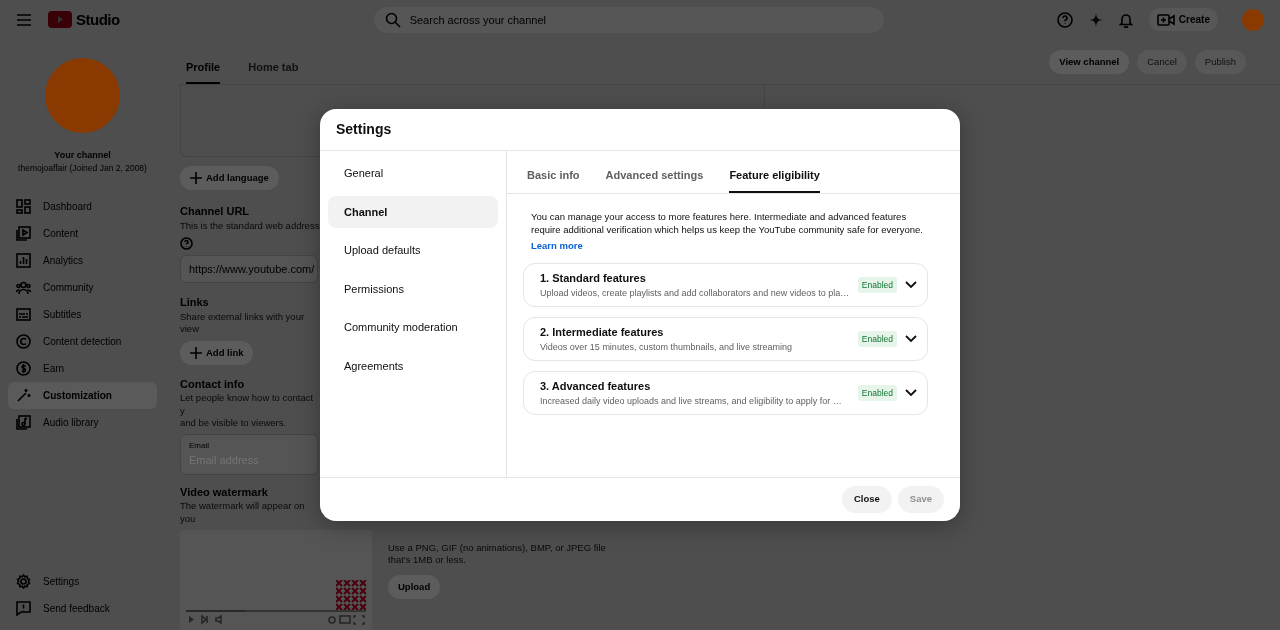 The image size is (1280, 630). Describe the element at coordinates (82, 608) in the screenshot. I see `nav-item: Send feedback` at that location.